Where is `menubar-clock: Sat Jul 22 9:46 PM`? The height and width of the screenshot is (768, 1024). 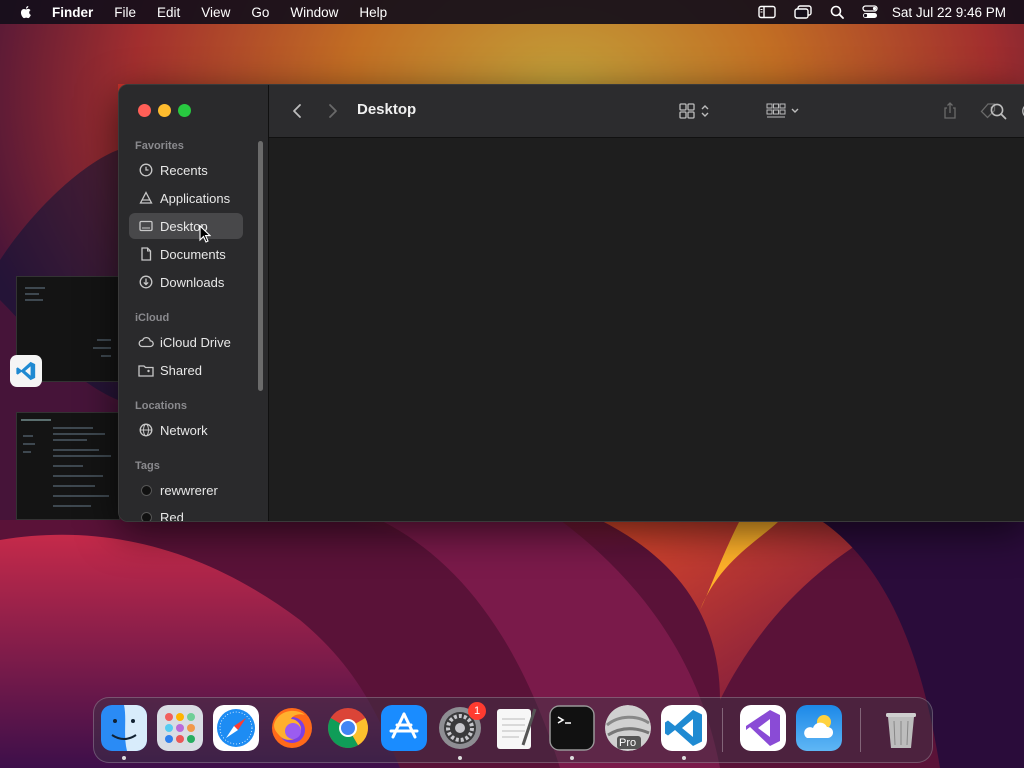
menubar-clock: Sat Jul 22 9:46 PM is located at coordinates (949, 12).